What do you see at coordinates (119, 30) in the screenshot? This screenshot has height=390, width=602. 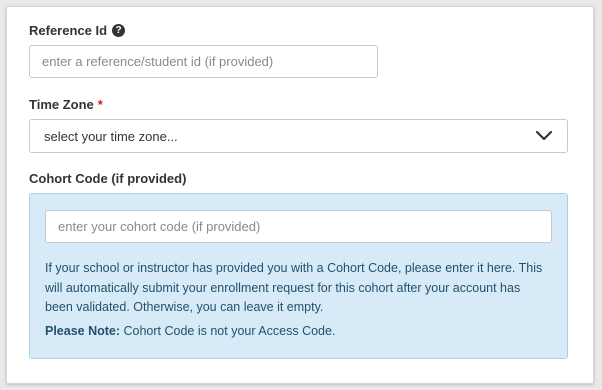 I see `question-circle-icon: ?` at bounding box center [119, 30].